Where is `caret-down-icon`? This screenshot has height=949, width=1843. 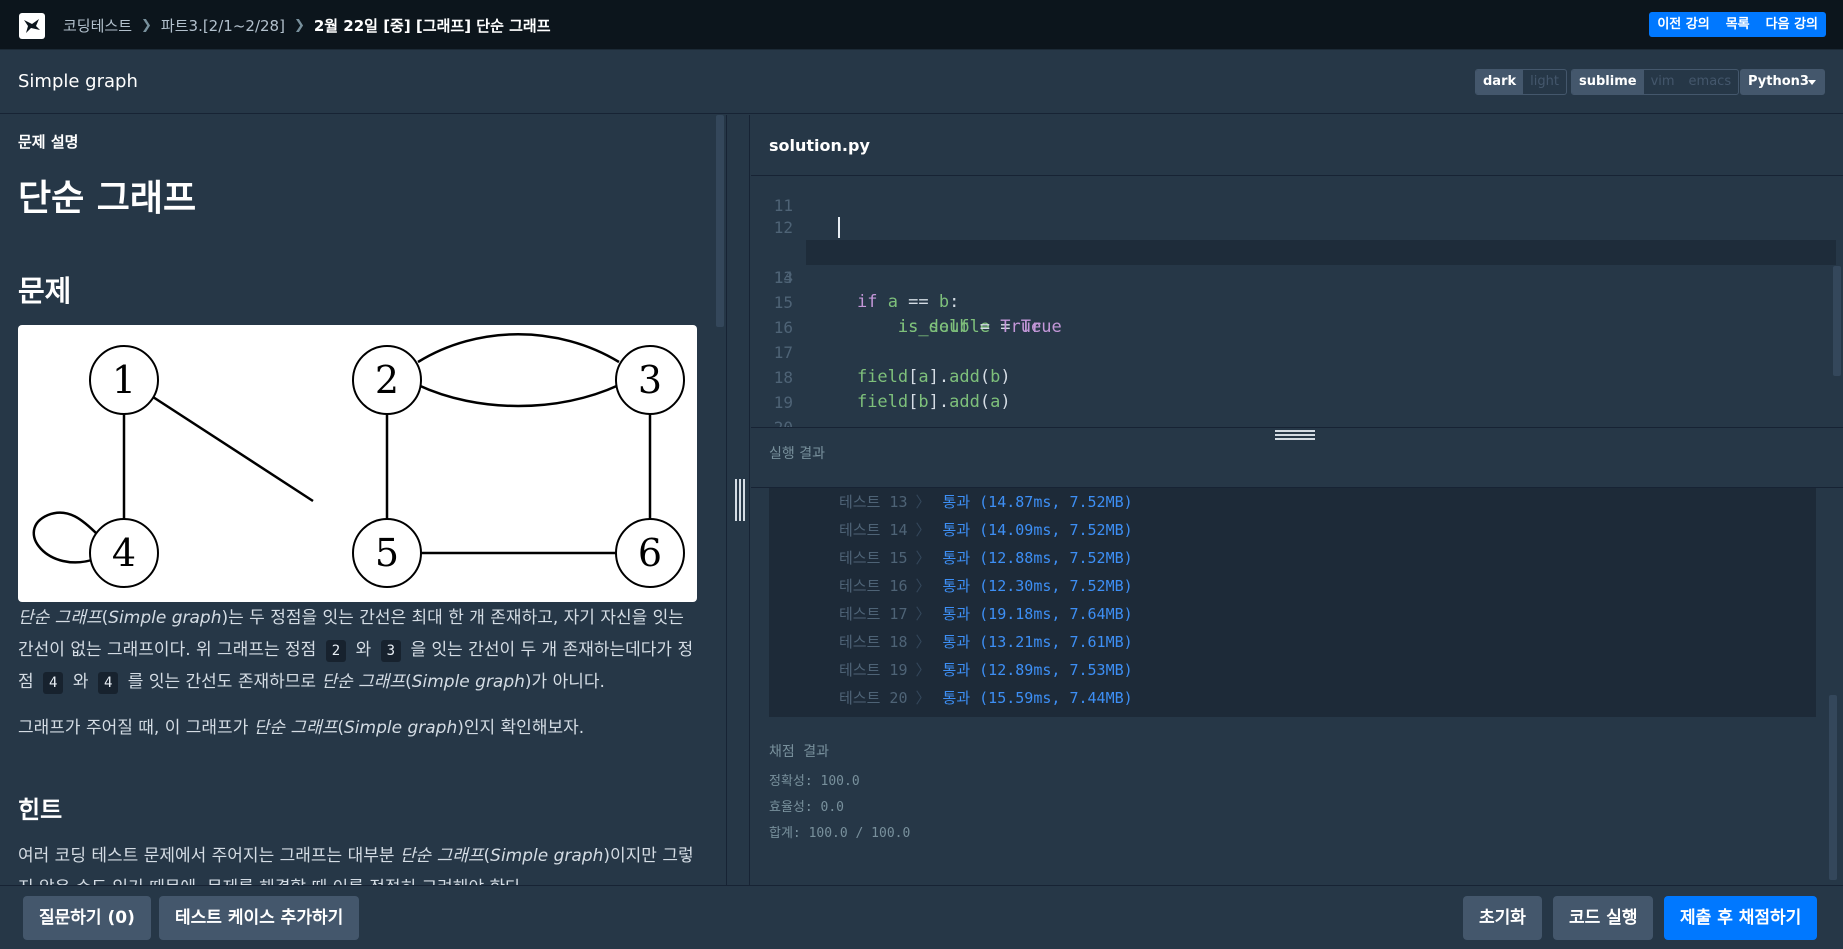
caret-down-icon is located at coordinates (1812, 82).